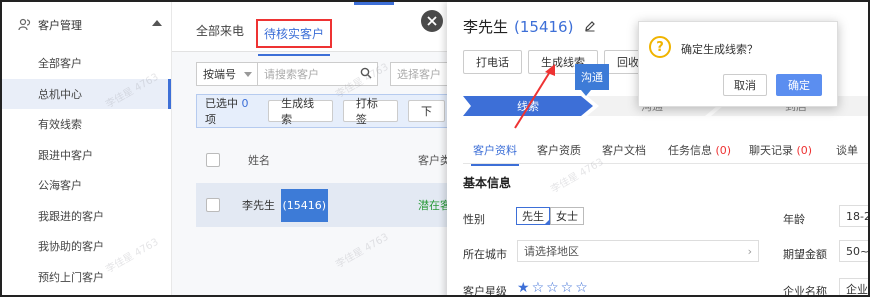 The width and height of the screenshot is (870, 297). I want to click on sidebar-item-label: 有效线索, so click(60, 125).